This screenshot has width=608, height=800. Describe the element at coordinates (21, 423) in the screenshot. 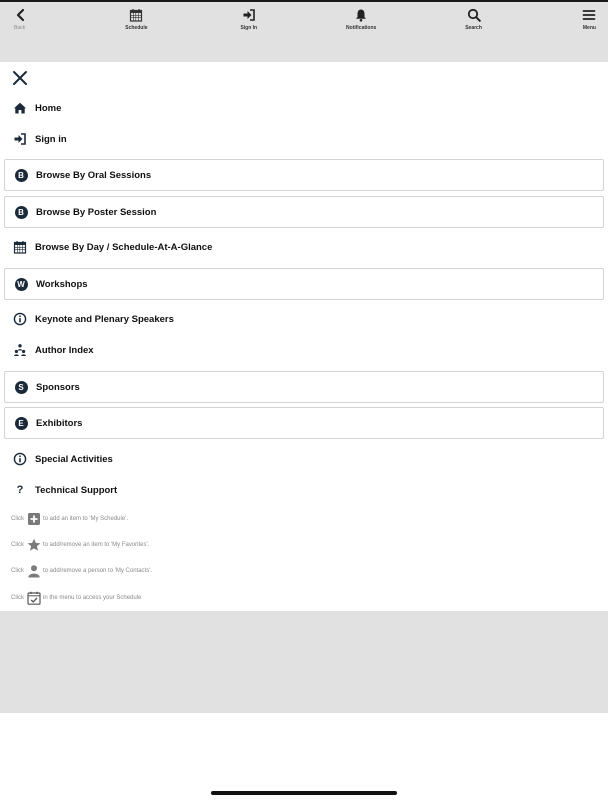

I see `letter-badge-icon: E` at that location.